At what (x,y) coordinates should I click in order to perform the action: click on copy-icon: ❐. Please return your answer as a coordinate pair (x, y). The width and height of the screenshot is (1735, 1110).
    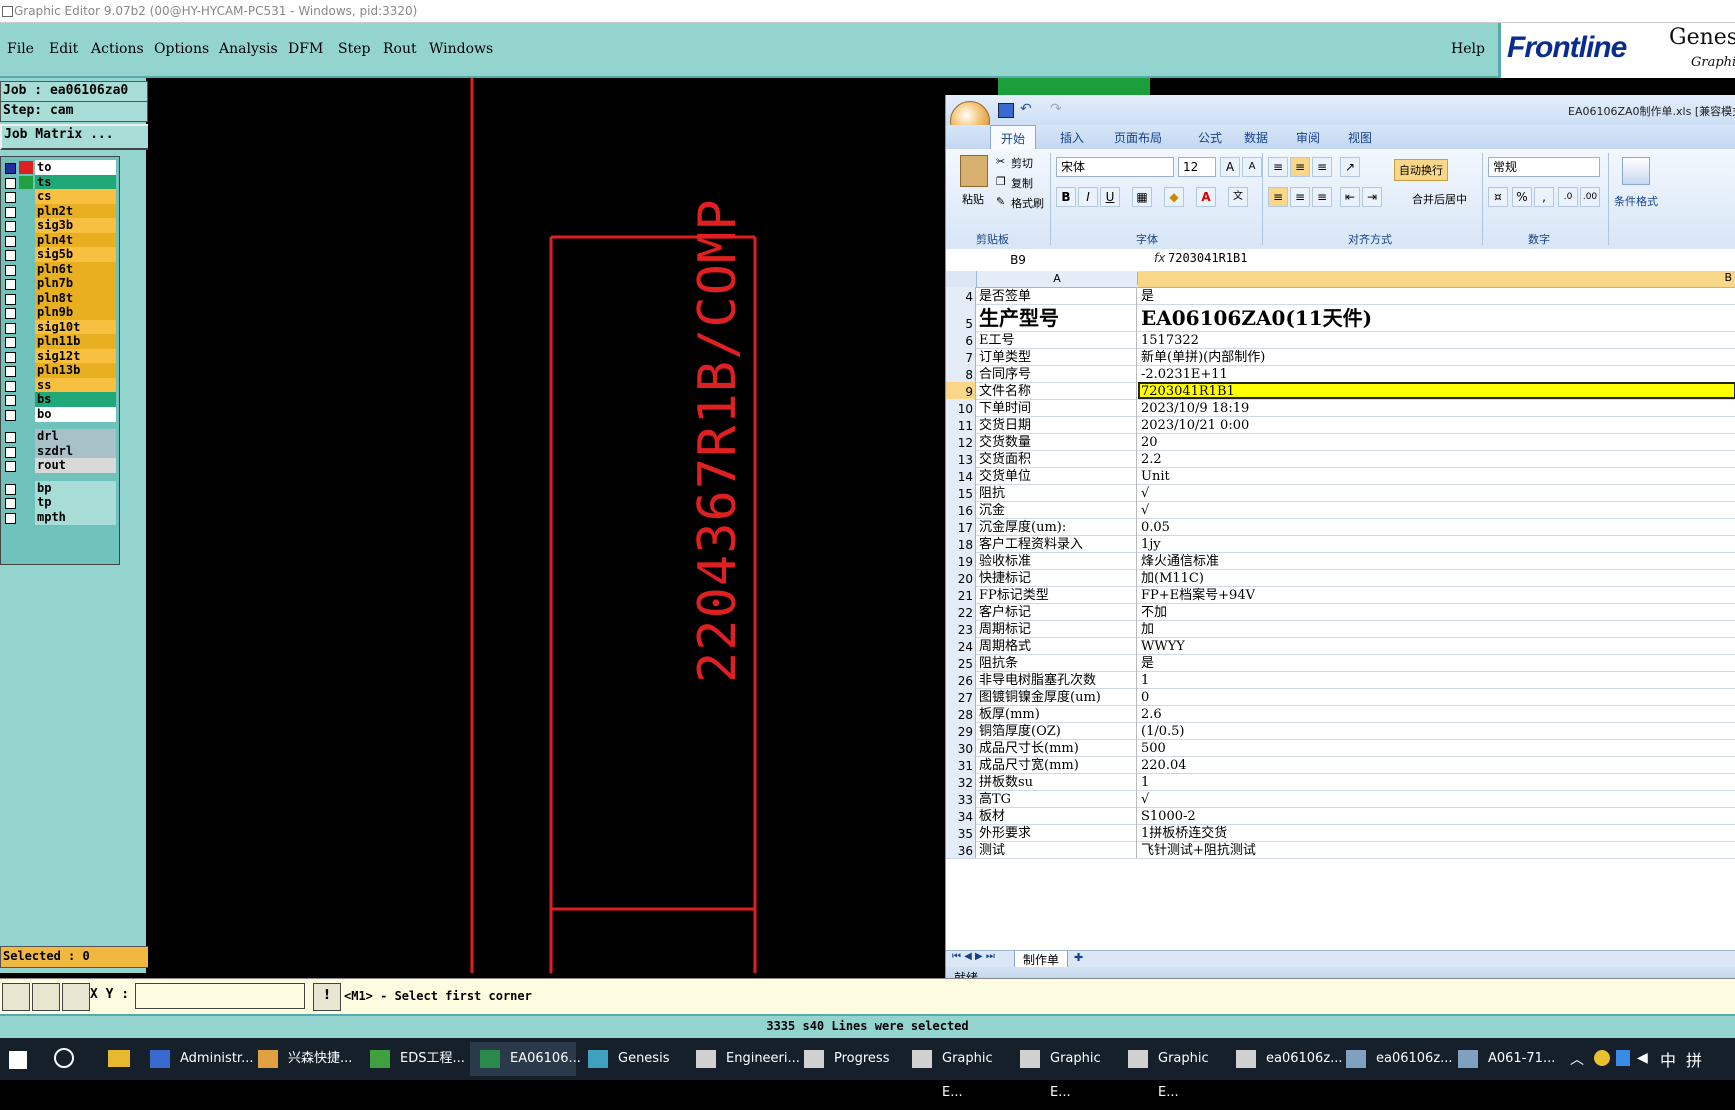
    Looking at the image, I should click on (1001, 181).